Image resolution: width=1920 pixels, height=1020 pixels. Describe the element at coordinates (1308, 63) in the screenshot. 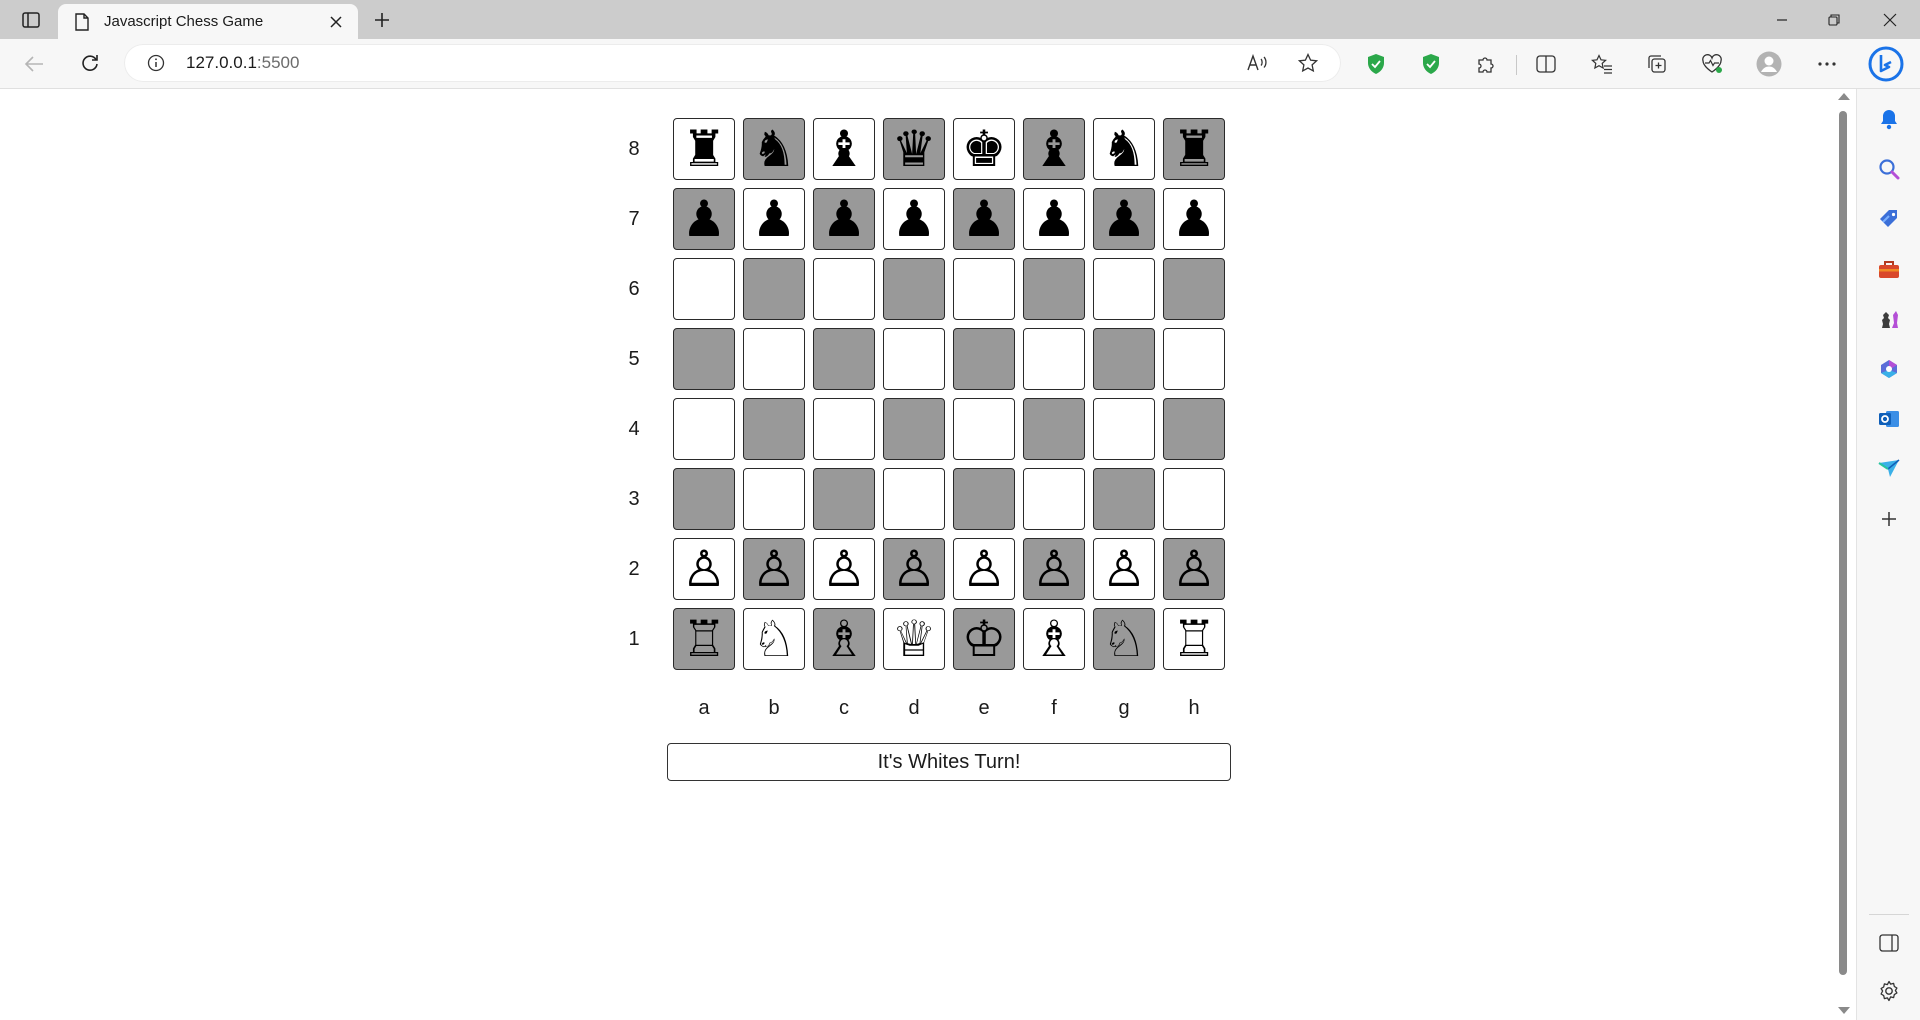

I see `favorite-star-button` at that location.